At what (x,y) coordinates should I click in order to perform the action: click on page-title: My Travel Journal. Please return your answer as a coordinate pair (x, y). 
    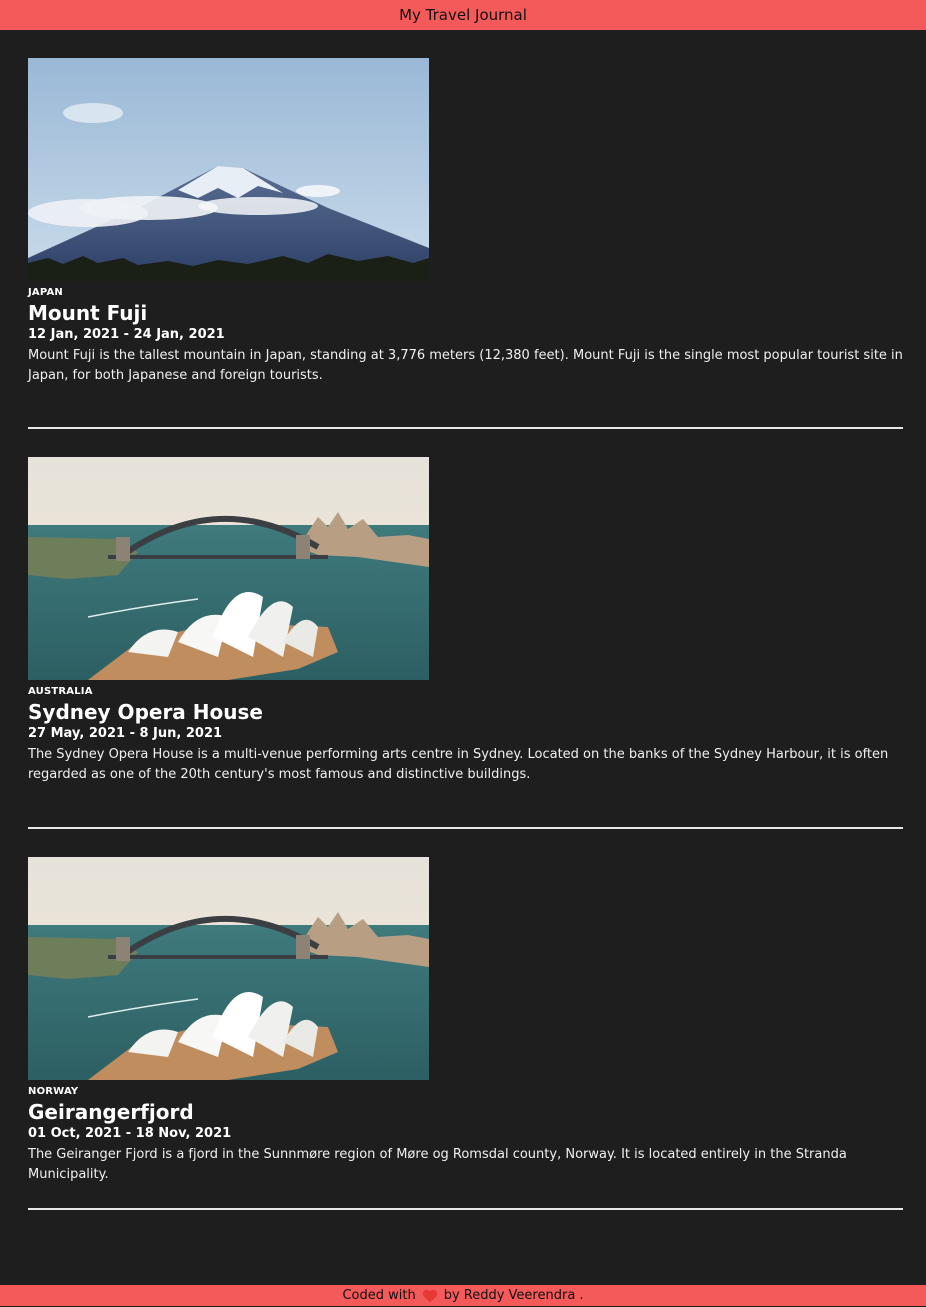
    Looking at the image, I should click on (463, 15).